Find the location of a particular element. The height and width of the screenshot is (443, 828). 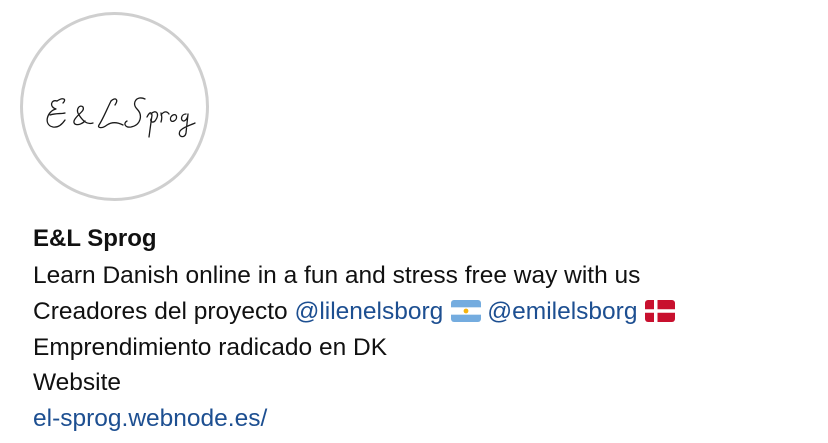

profile-name: E&L Sprog is located at coordinates (95, 238).